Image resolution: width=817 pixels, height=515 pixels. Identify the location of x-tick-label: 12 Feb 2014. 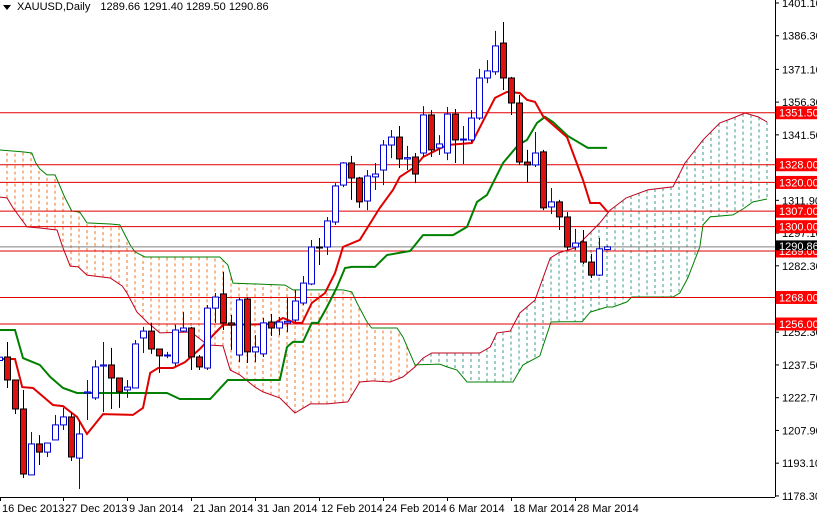
(352, 509).